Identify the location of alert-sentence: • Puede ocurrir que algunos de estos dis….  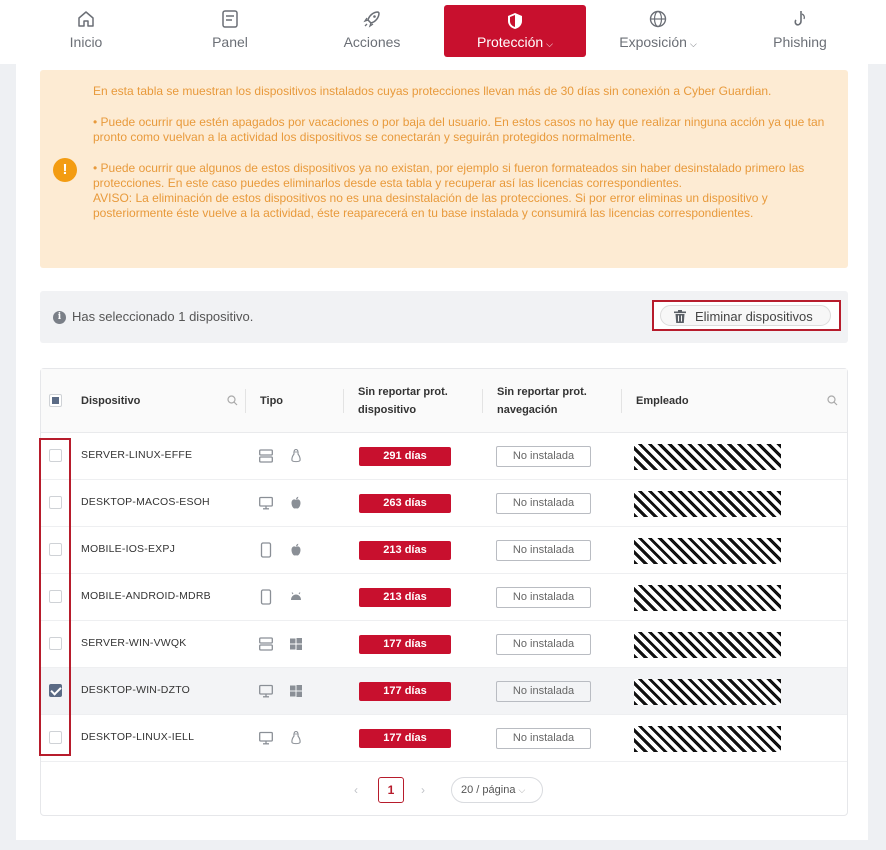
(449, 175).